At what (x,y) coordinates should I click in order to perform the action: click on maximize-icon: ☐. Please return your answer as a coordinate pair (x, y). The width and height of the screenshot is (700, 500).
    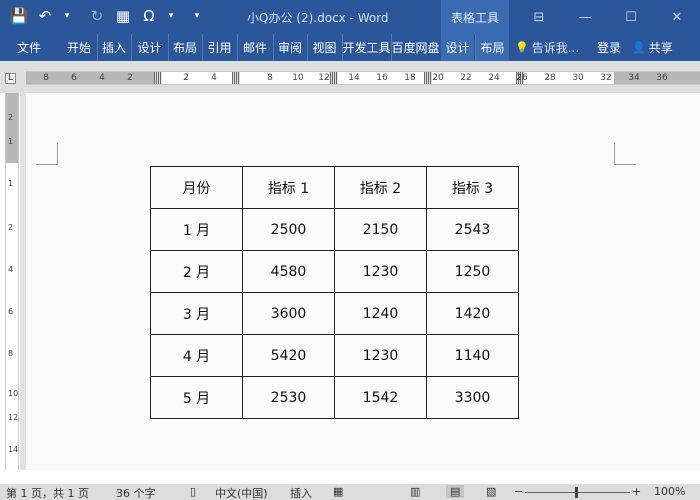
    Looking at the image, I should click on (631, 17).